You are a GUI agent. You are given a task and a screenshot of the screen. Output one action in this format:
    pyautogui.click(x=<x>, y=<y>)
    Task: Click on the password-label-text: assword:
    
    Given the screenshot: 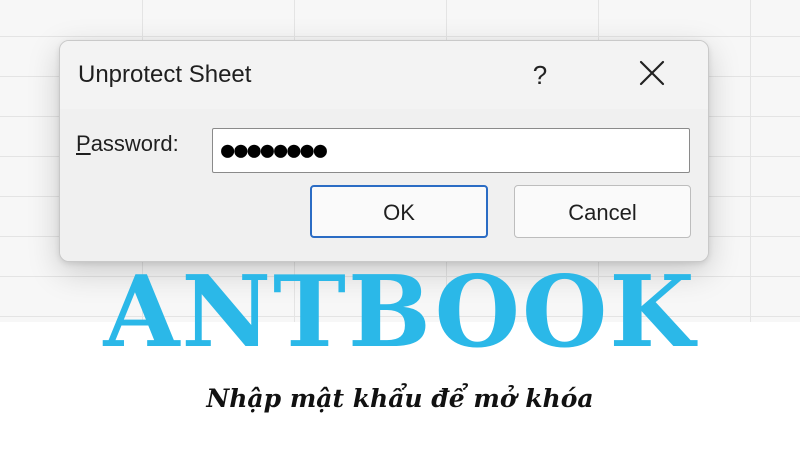 What is the action you would take?
    pyautogui.click(x=134, y=143)
    